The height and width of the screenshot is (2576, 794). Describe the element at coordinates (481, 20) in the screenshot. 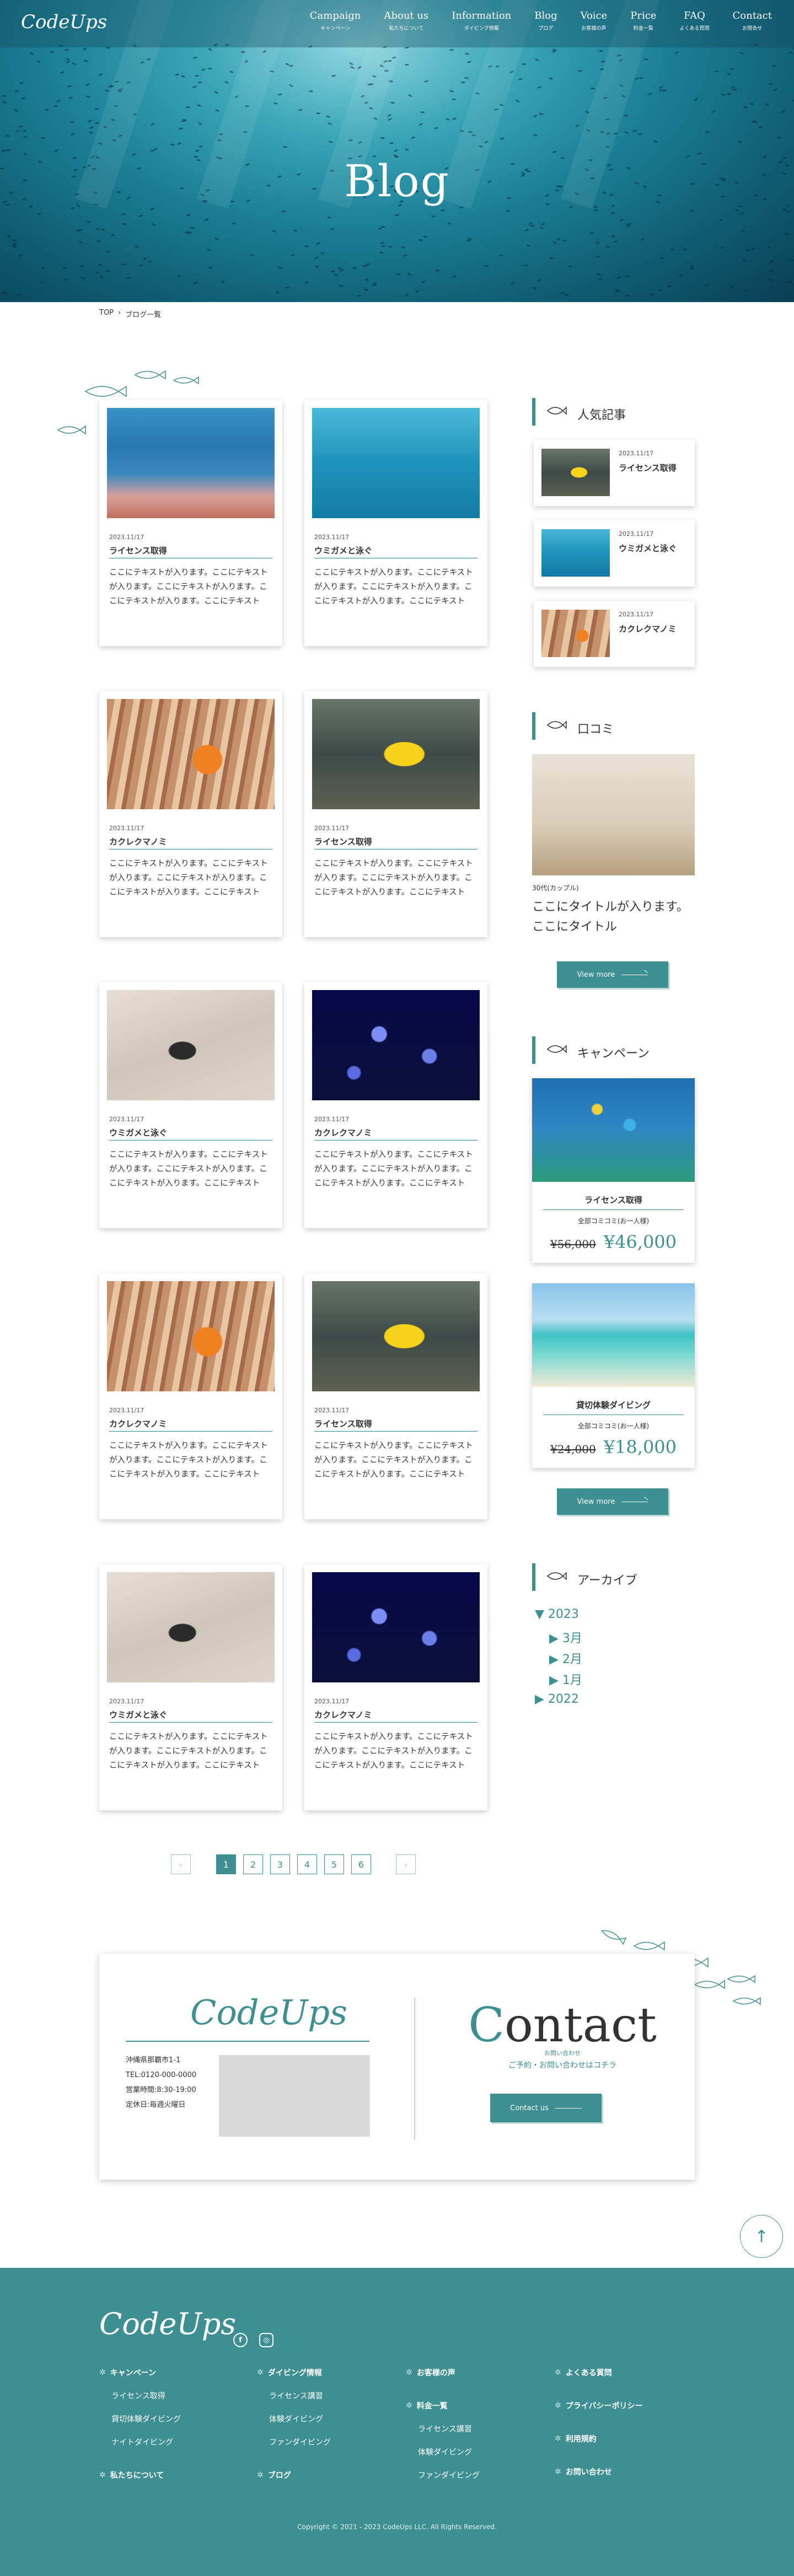

I see `nav-item-information: Information ダイビング情報` at that location.